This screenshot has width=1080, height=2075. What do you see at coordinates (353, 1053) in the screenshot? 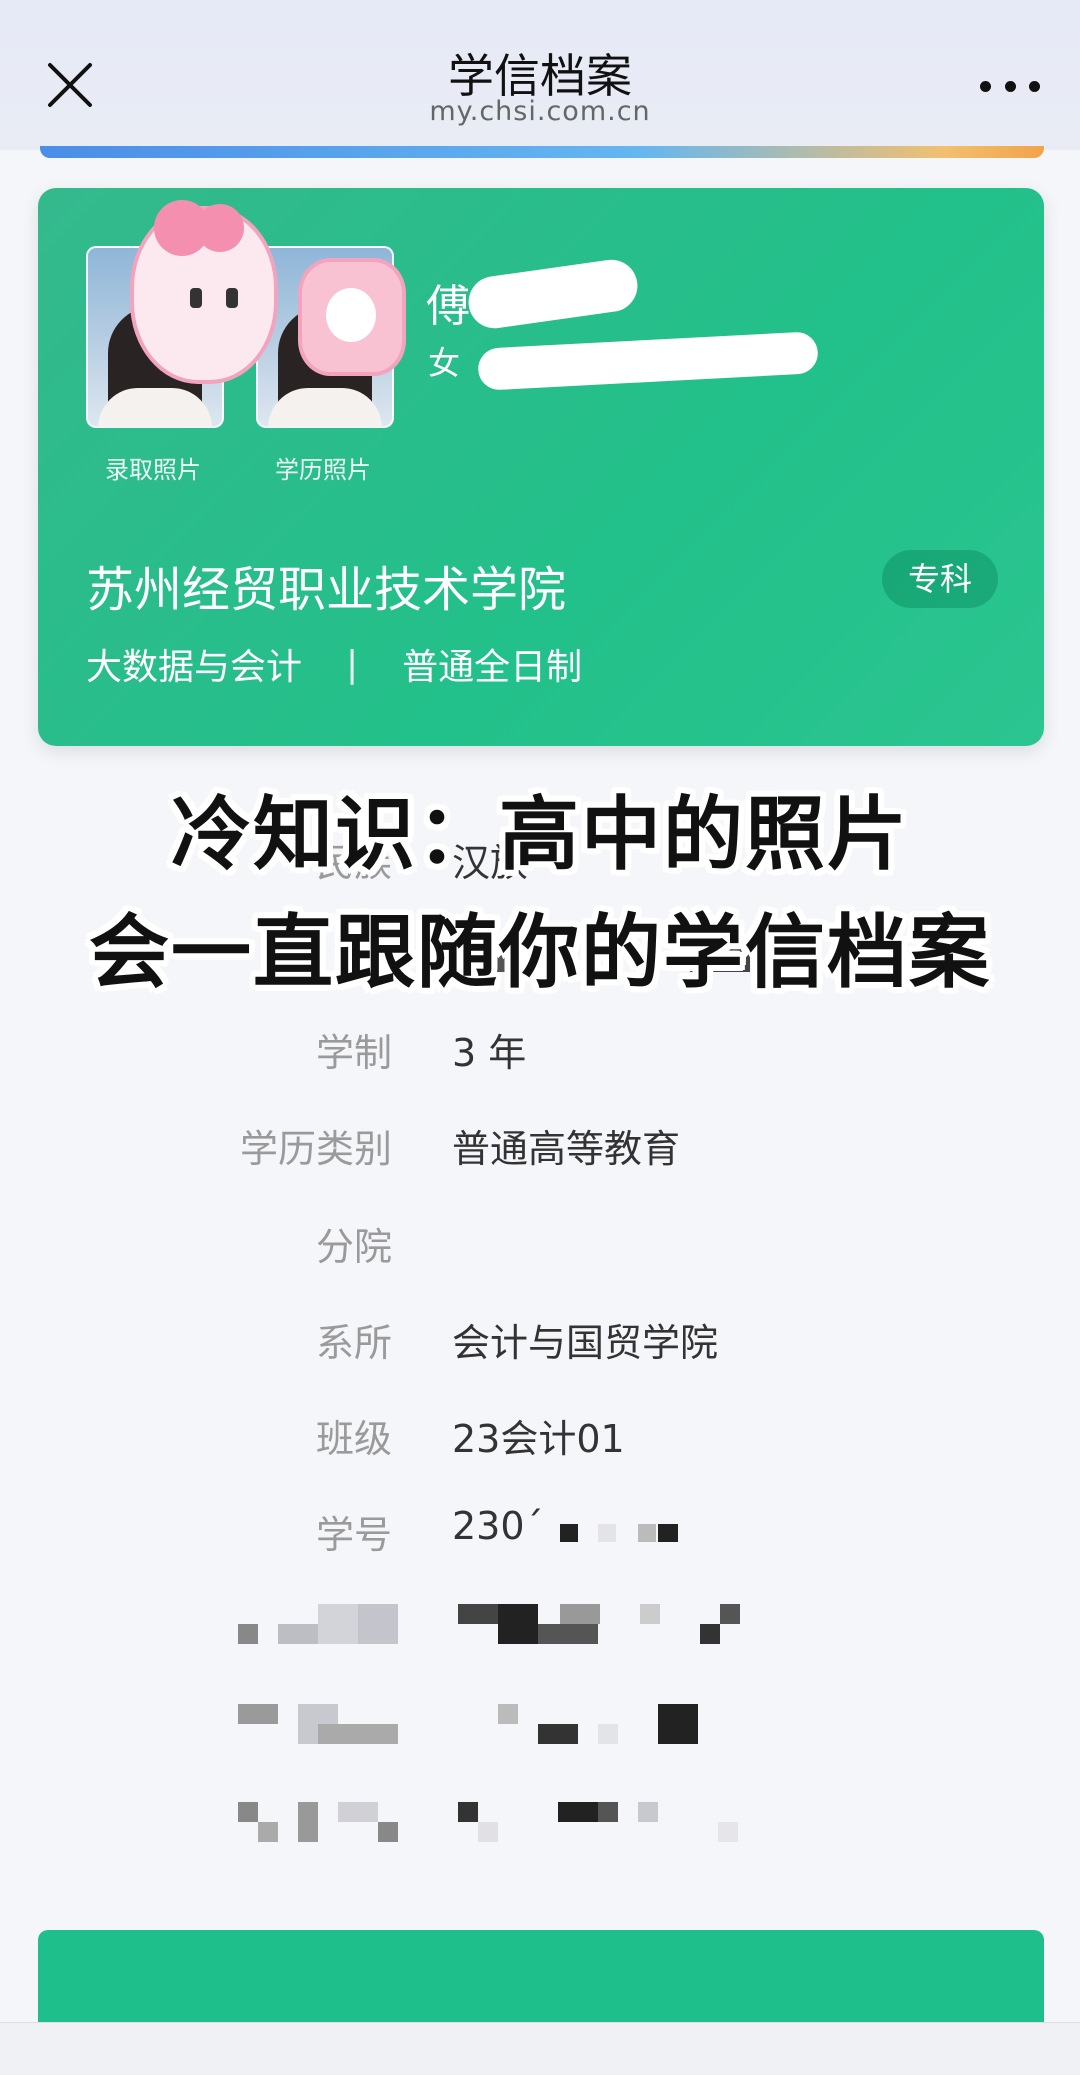
I see `info-label: 学制` at bounding box center [353, 1053].